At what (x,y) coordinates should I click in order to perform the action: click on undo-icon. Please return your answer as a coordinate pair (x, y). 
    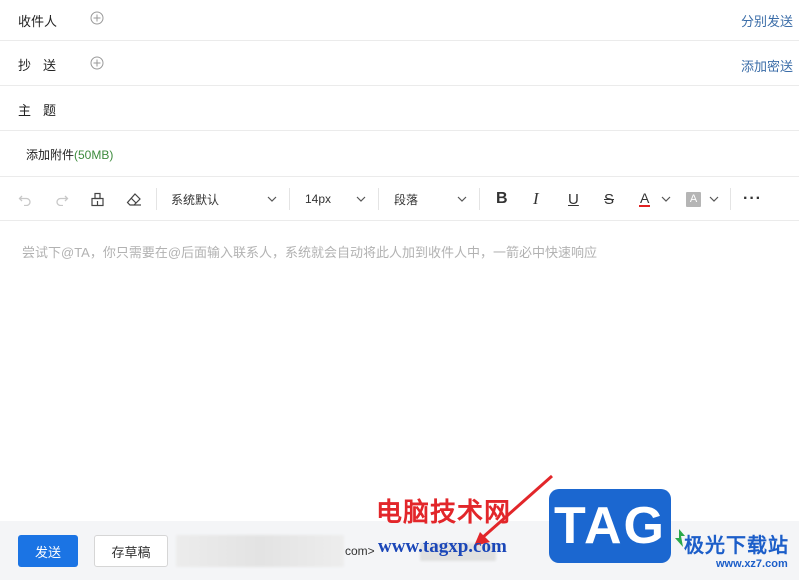
    Looking at the image, I should click on (24, 200).